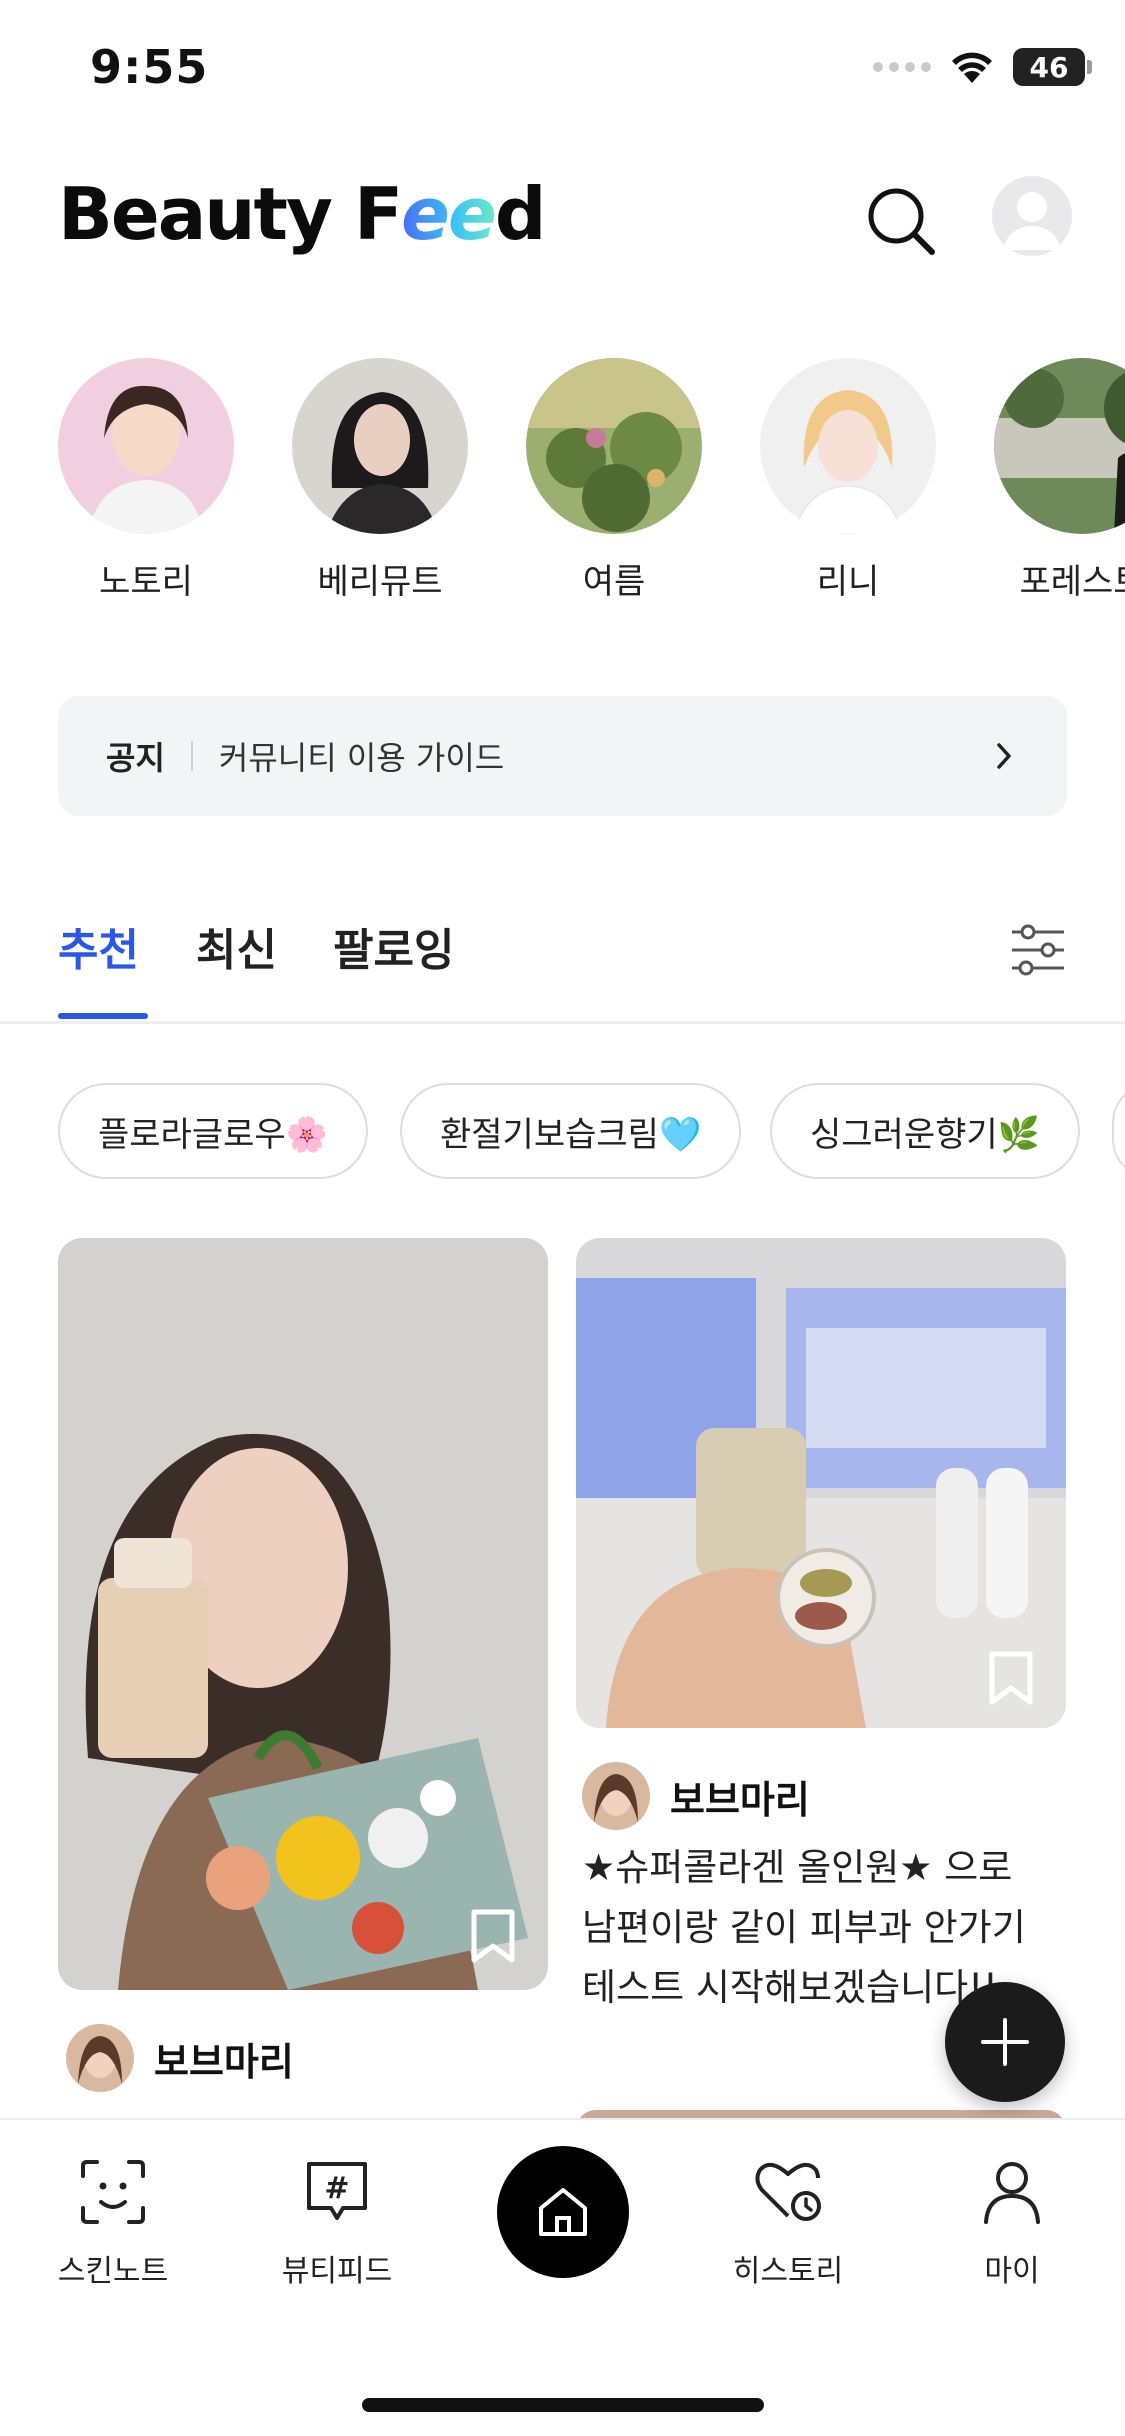  I want to click on create-post-button, so click(1005, 2042).